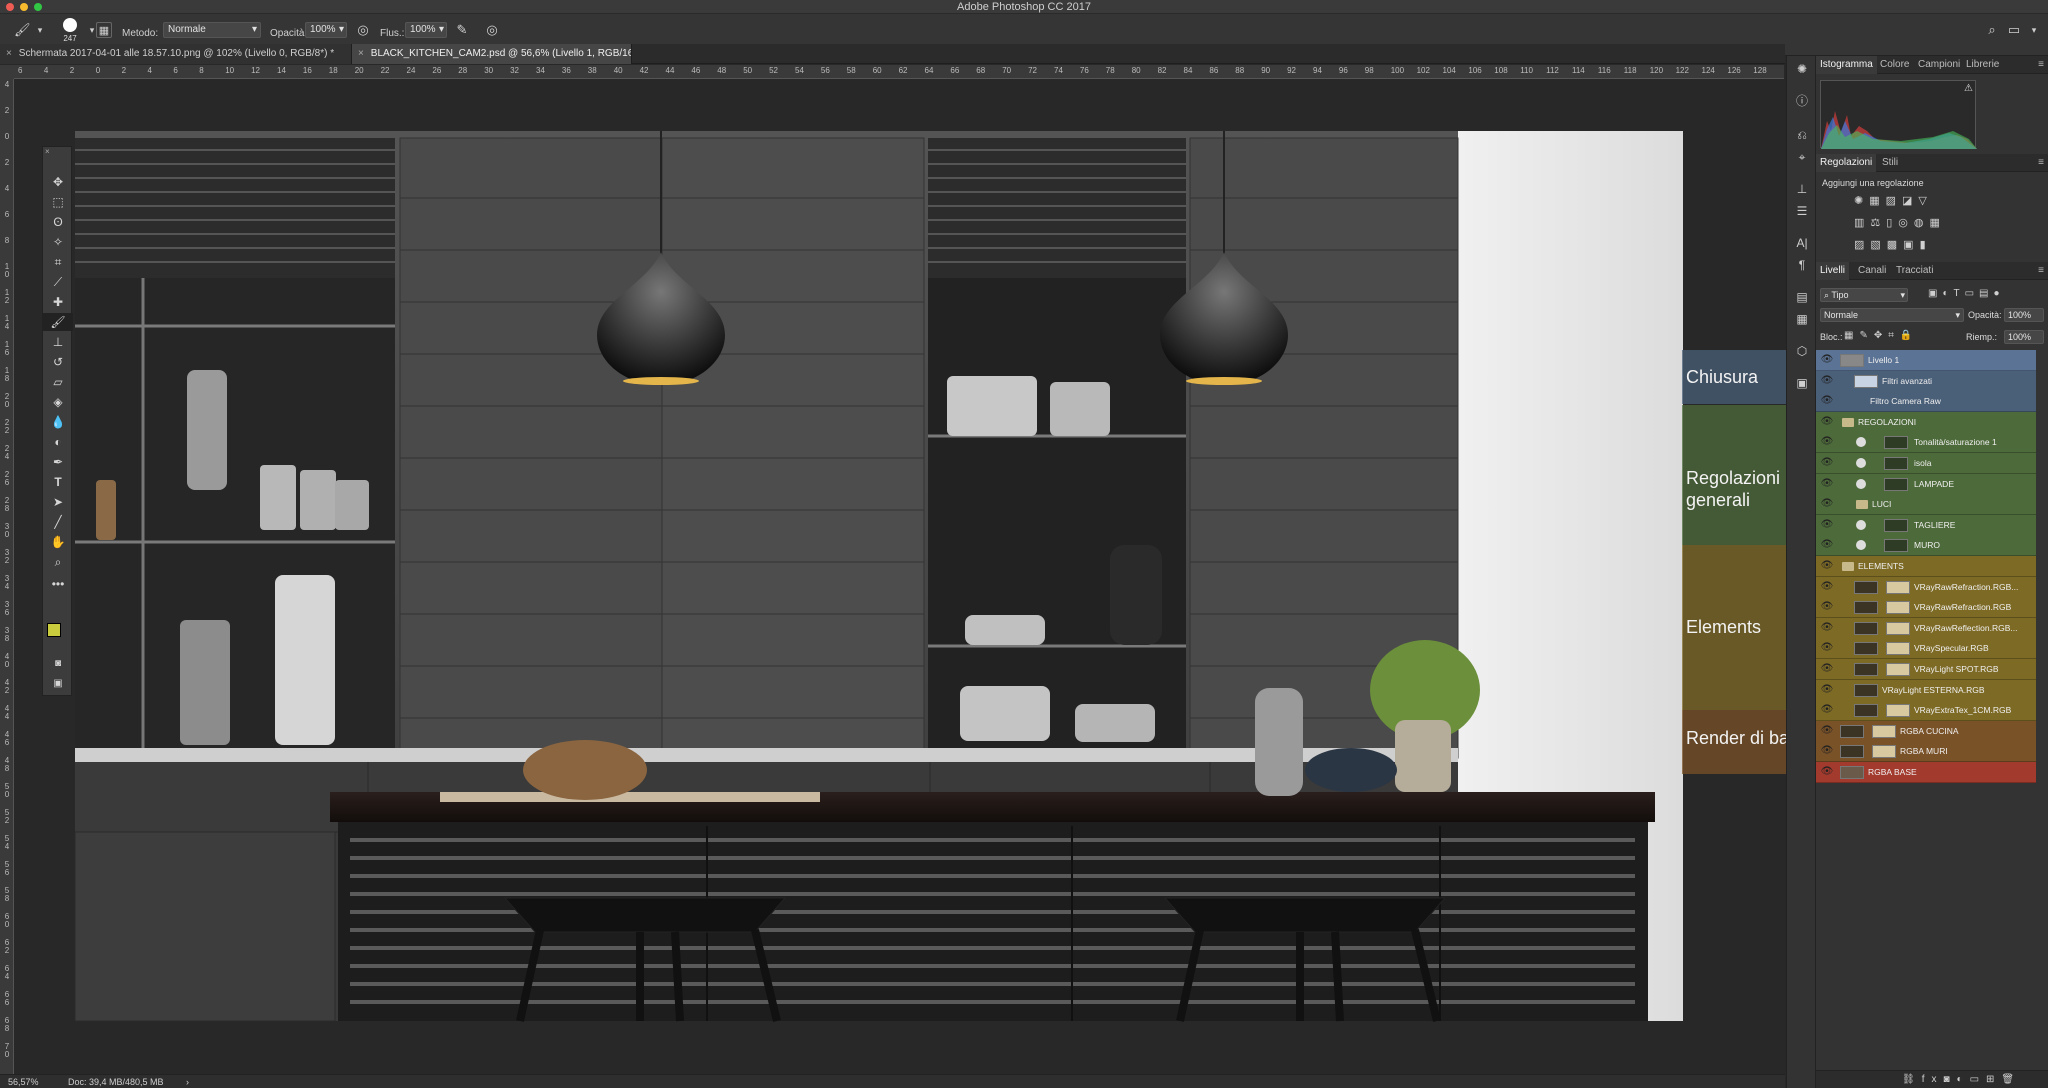  Describe the element at coordinates (58, 502) in the screenshot. I see `path-select-tool-icon: ➤` at that location.